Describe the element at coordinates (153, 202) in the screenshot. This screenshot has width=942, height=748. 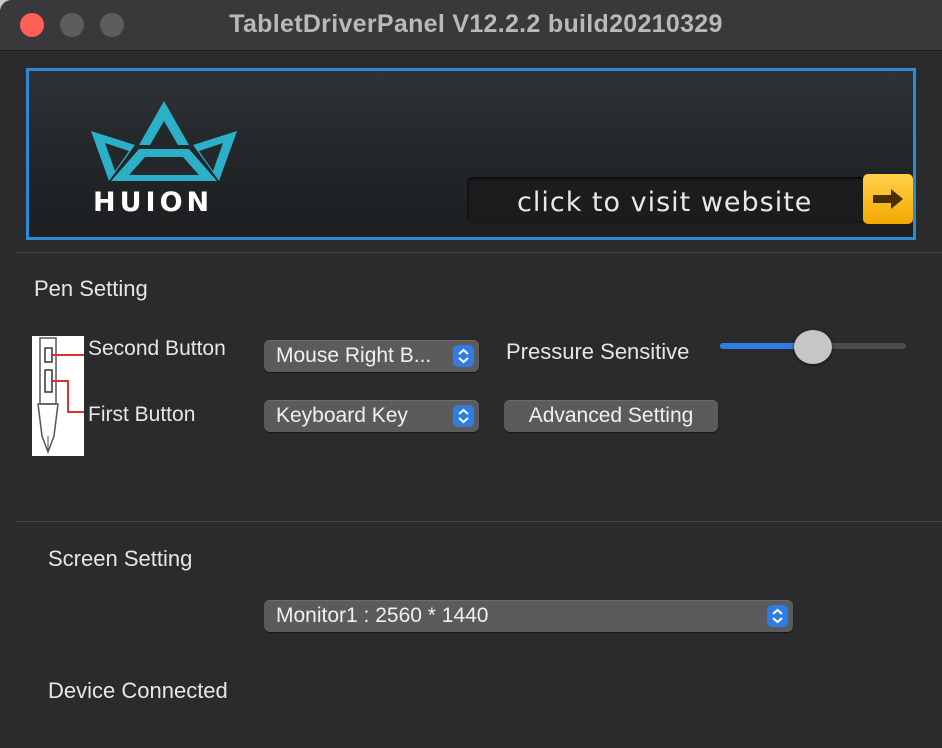
I see `huion-logo-text: HUION` at that location.